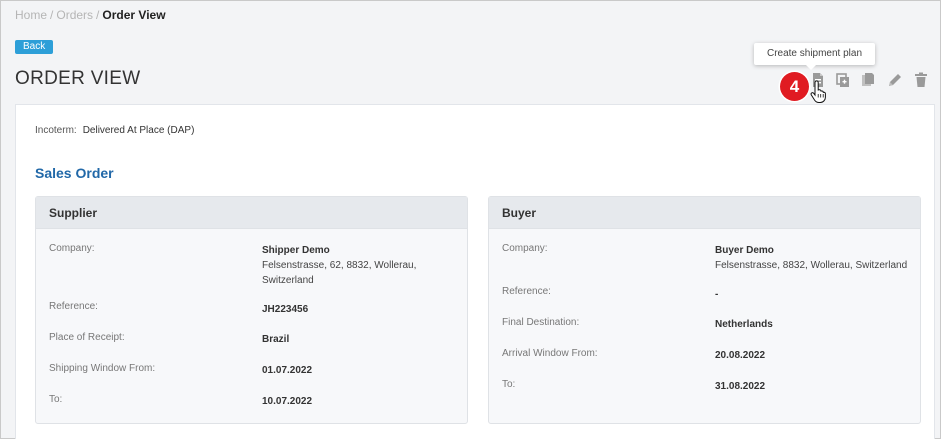  What do you see at coordinates (814, 56) in the screenshot?
I see `tooltip-create-shipment-plan: Create shipment plan` at bounding box center [814, 56].